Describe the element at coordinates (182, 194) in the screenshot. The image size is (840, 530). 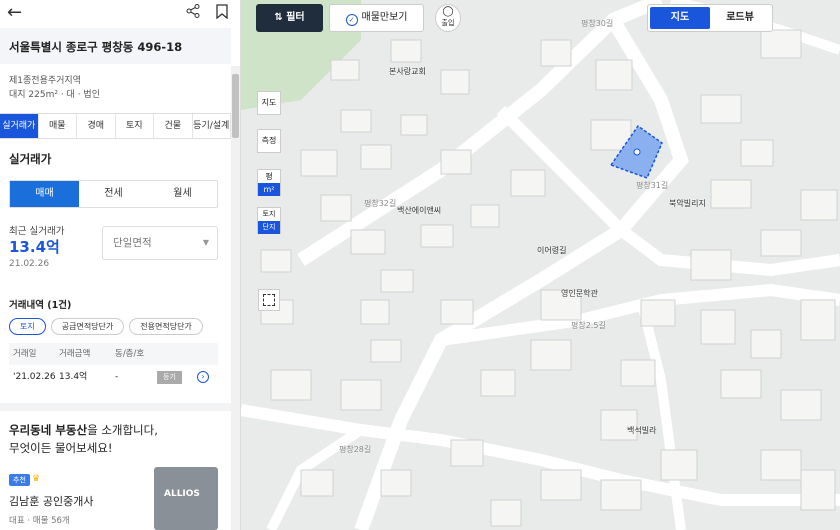
I see `deal-type-monthly: 월세` at that location.